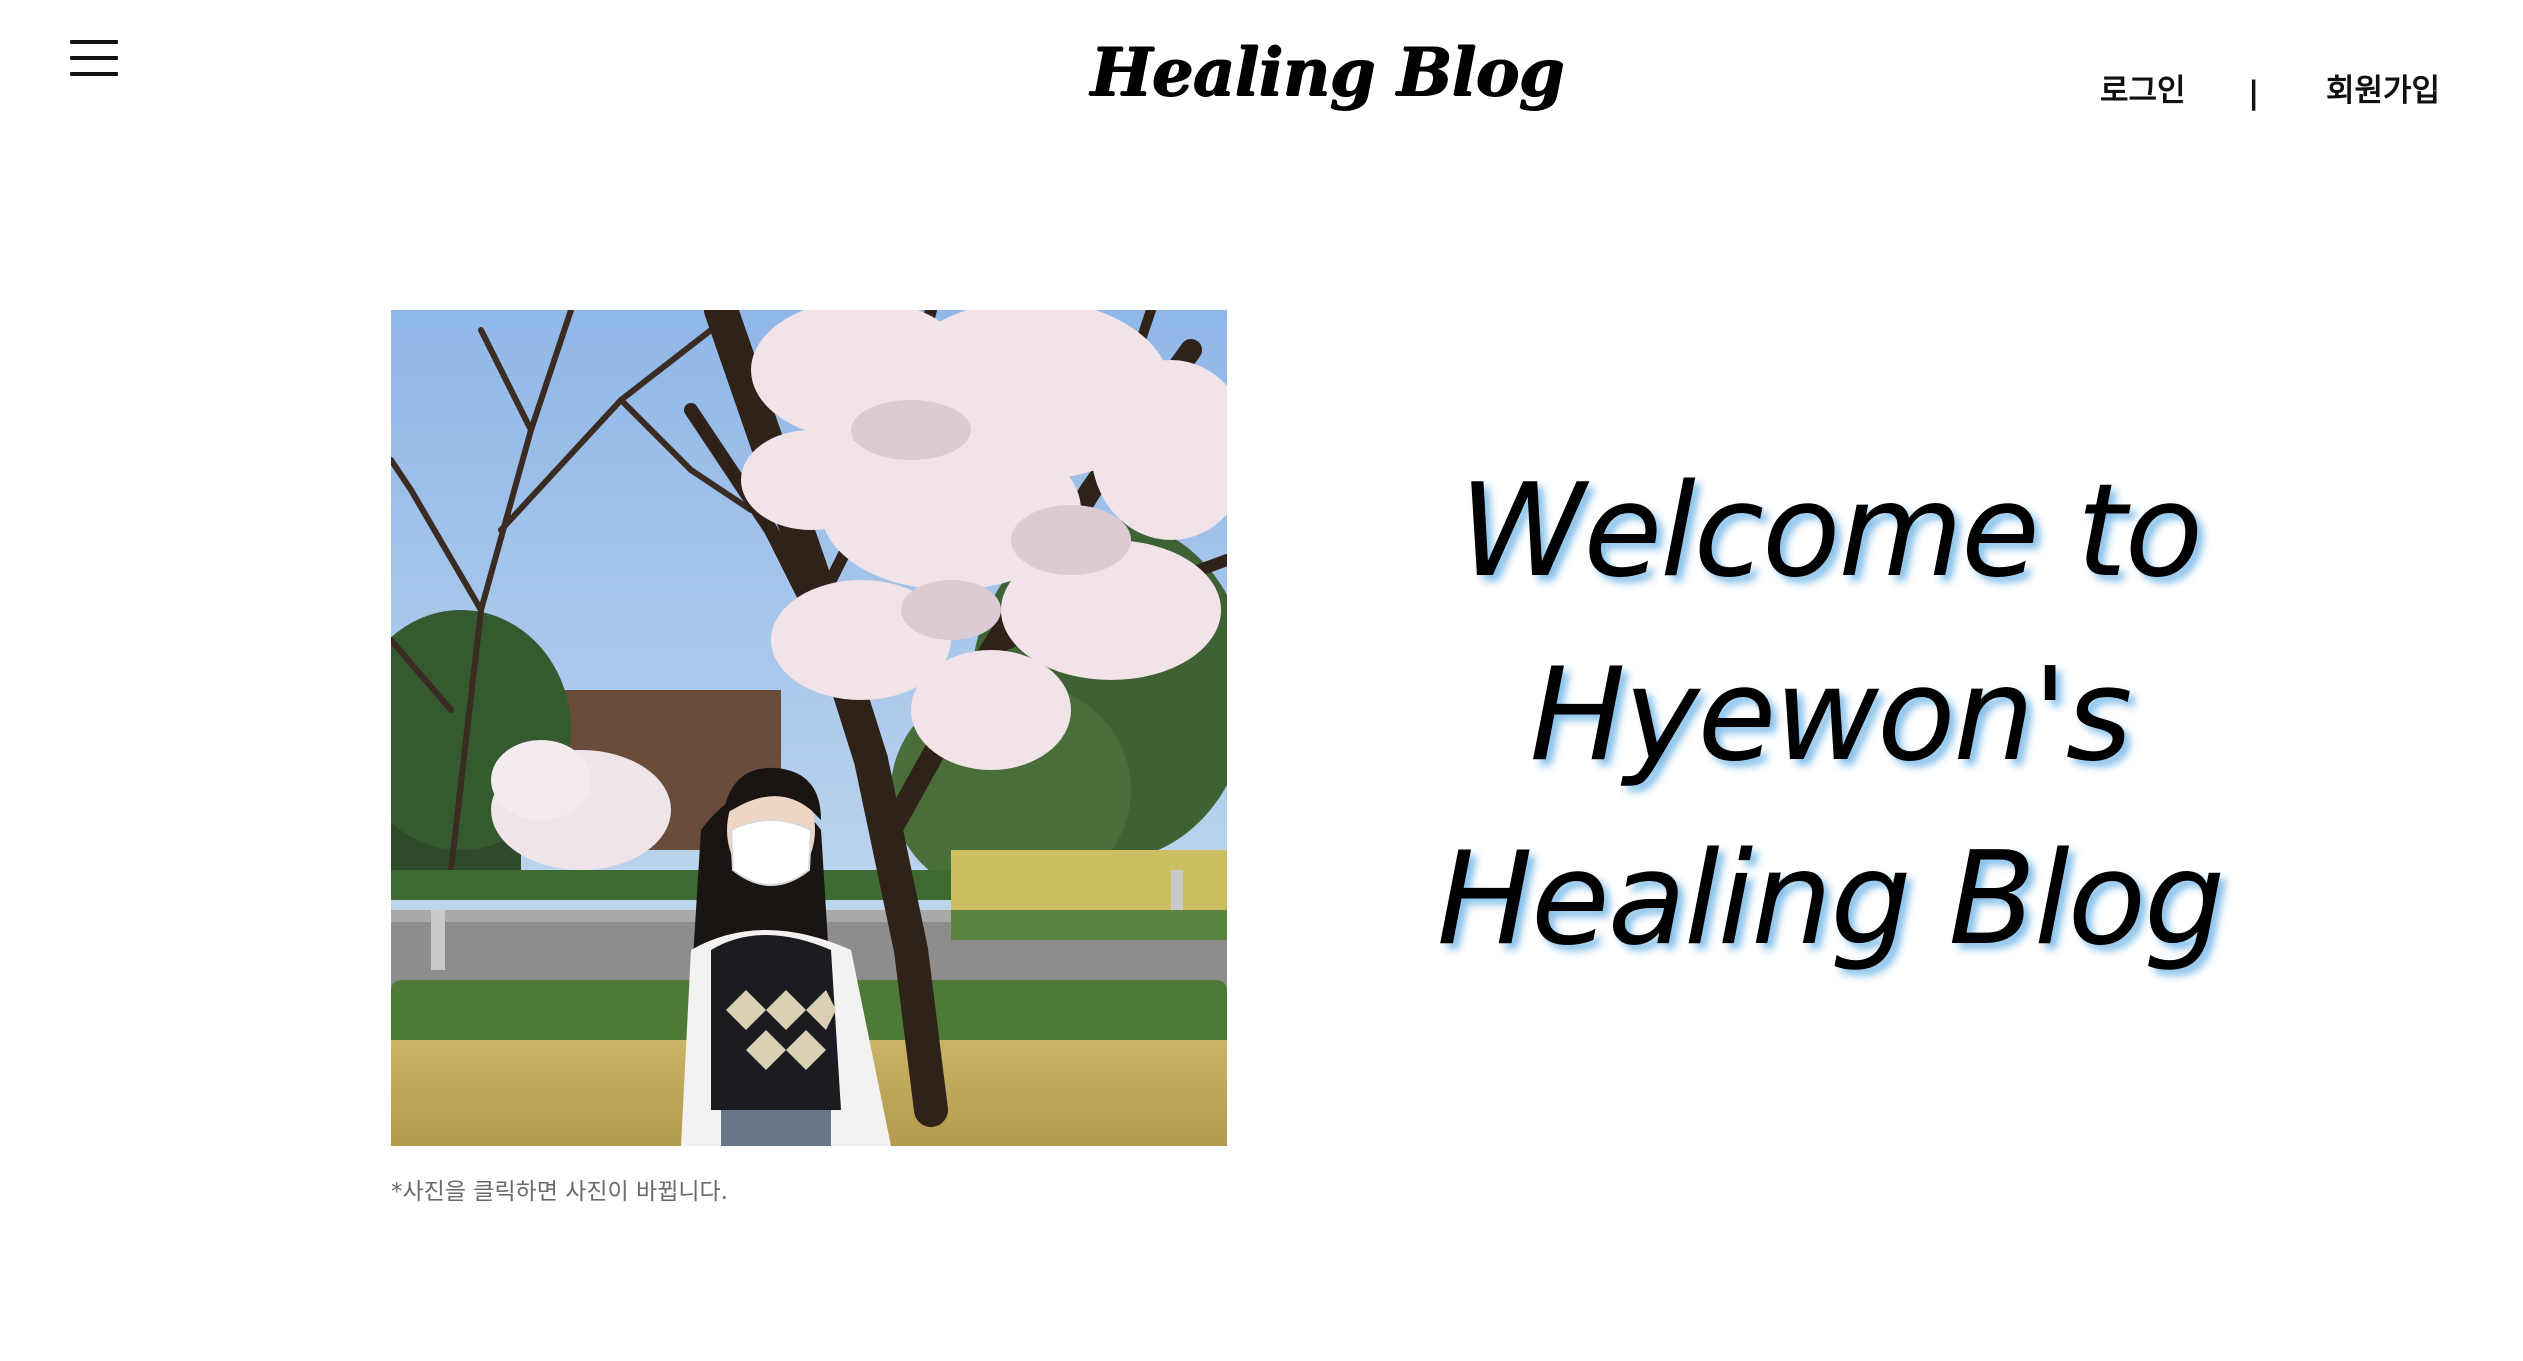 The height and width of the screenshot is (1361, 2523). What do you see at coordinates (1327, 72) in the screenshot?
I see `site-logo: Healing Blog` at bounding box center [1327, 72].